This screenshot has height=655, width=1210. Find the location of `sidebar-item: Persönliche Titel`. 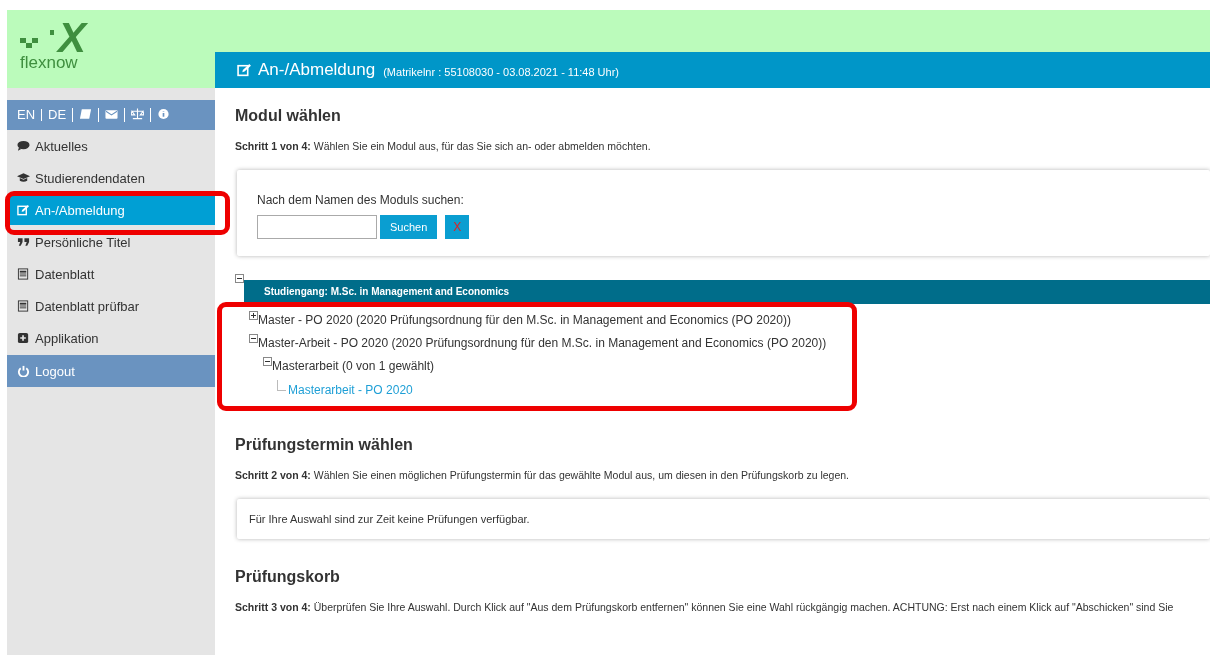

sidebar-item: Persönliche Titel is located at coordinates (111, 242).